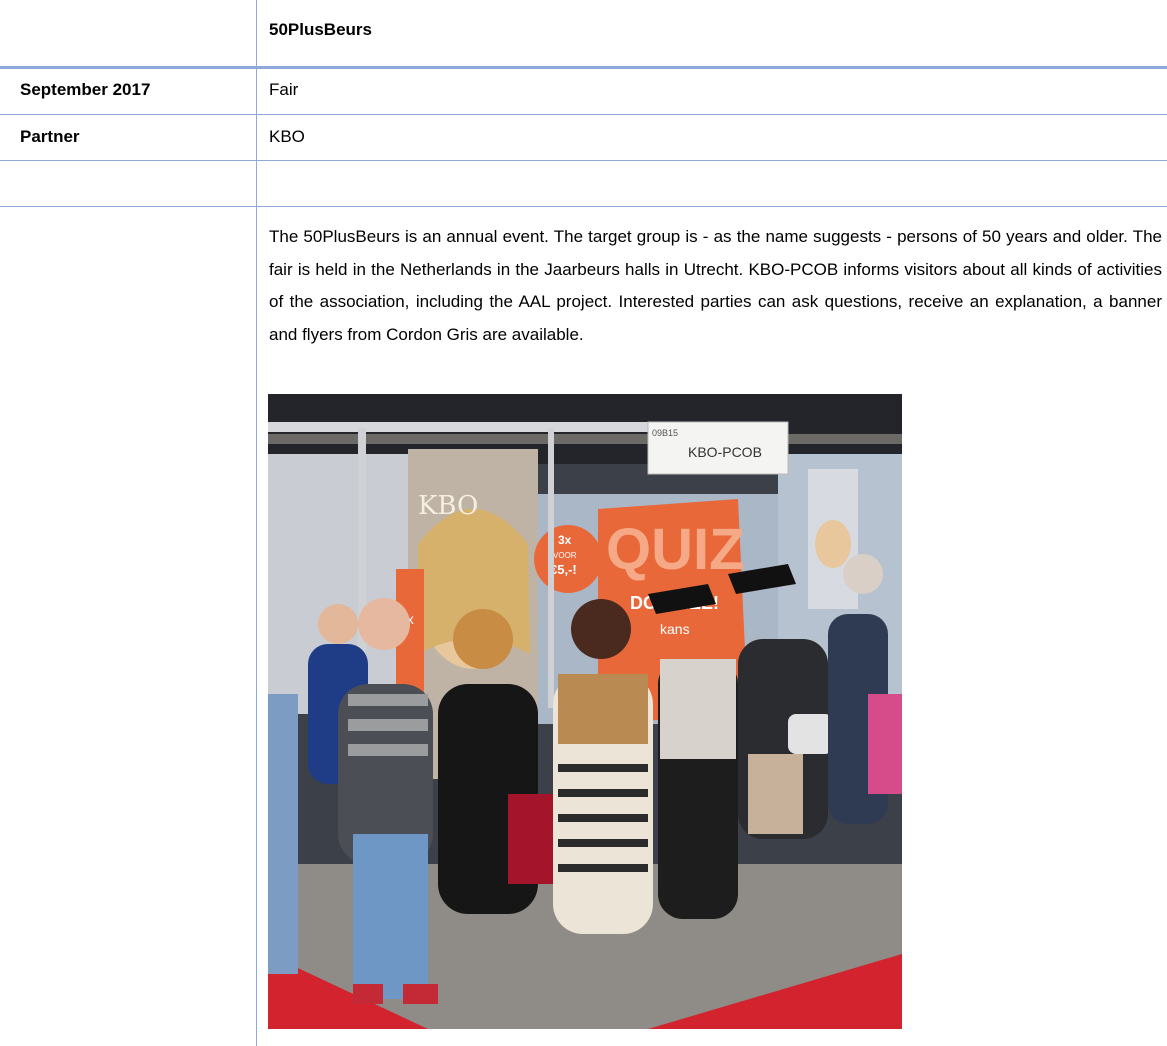 The height and width of the screenshot is (1046, 1167). I want to click on table-title: 50PlusBeurs, so click(320, 29).